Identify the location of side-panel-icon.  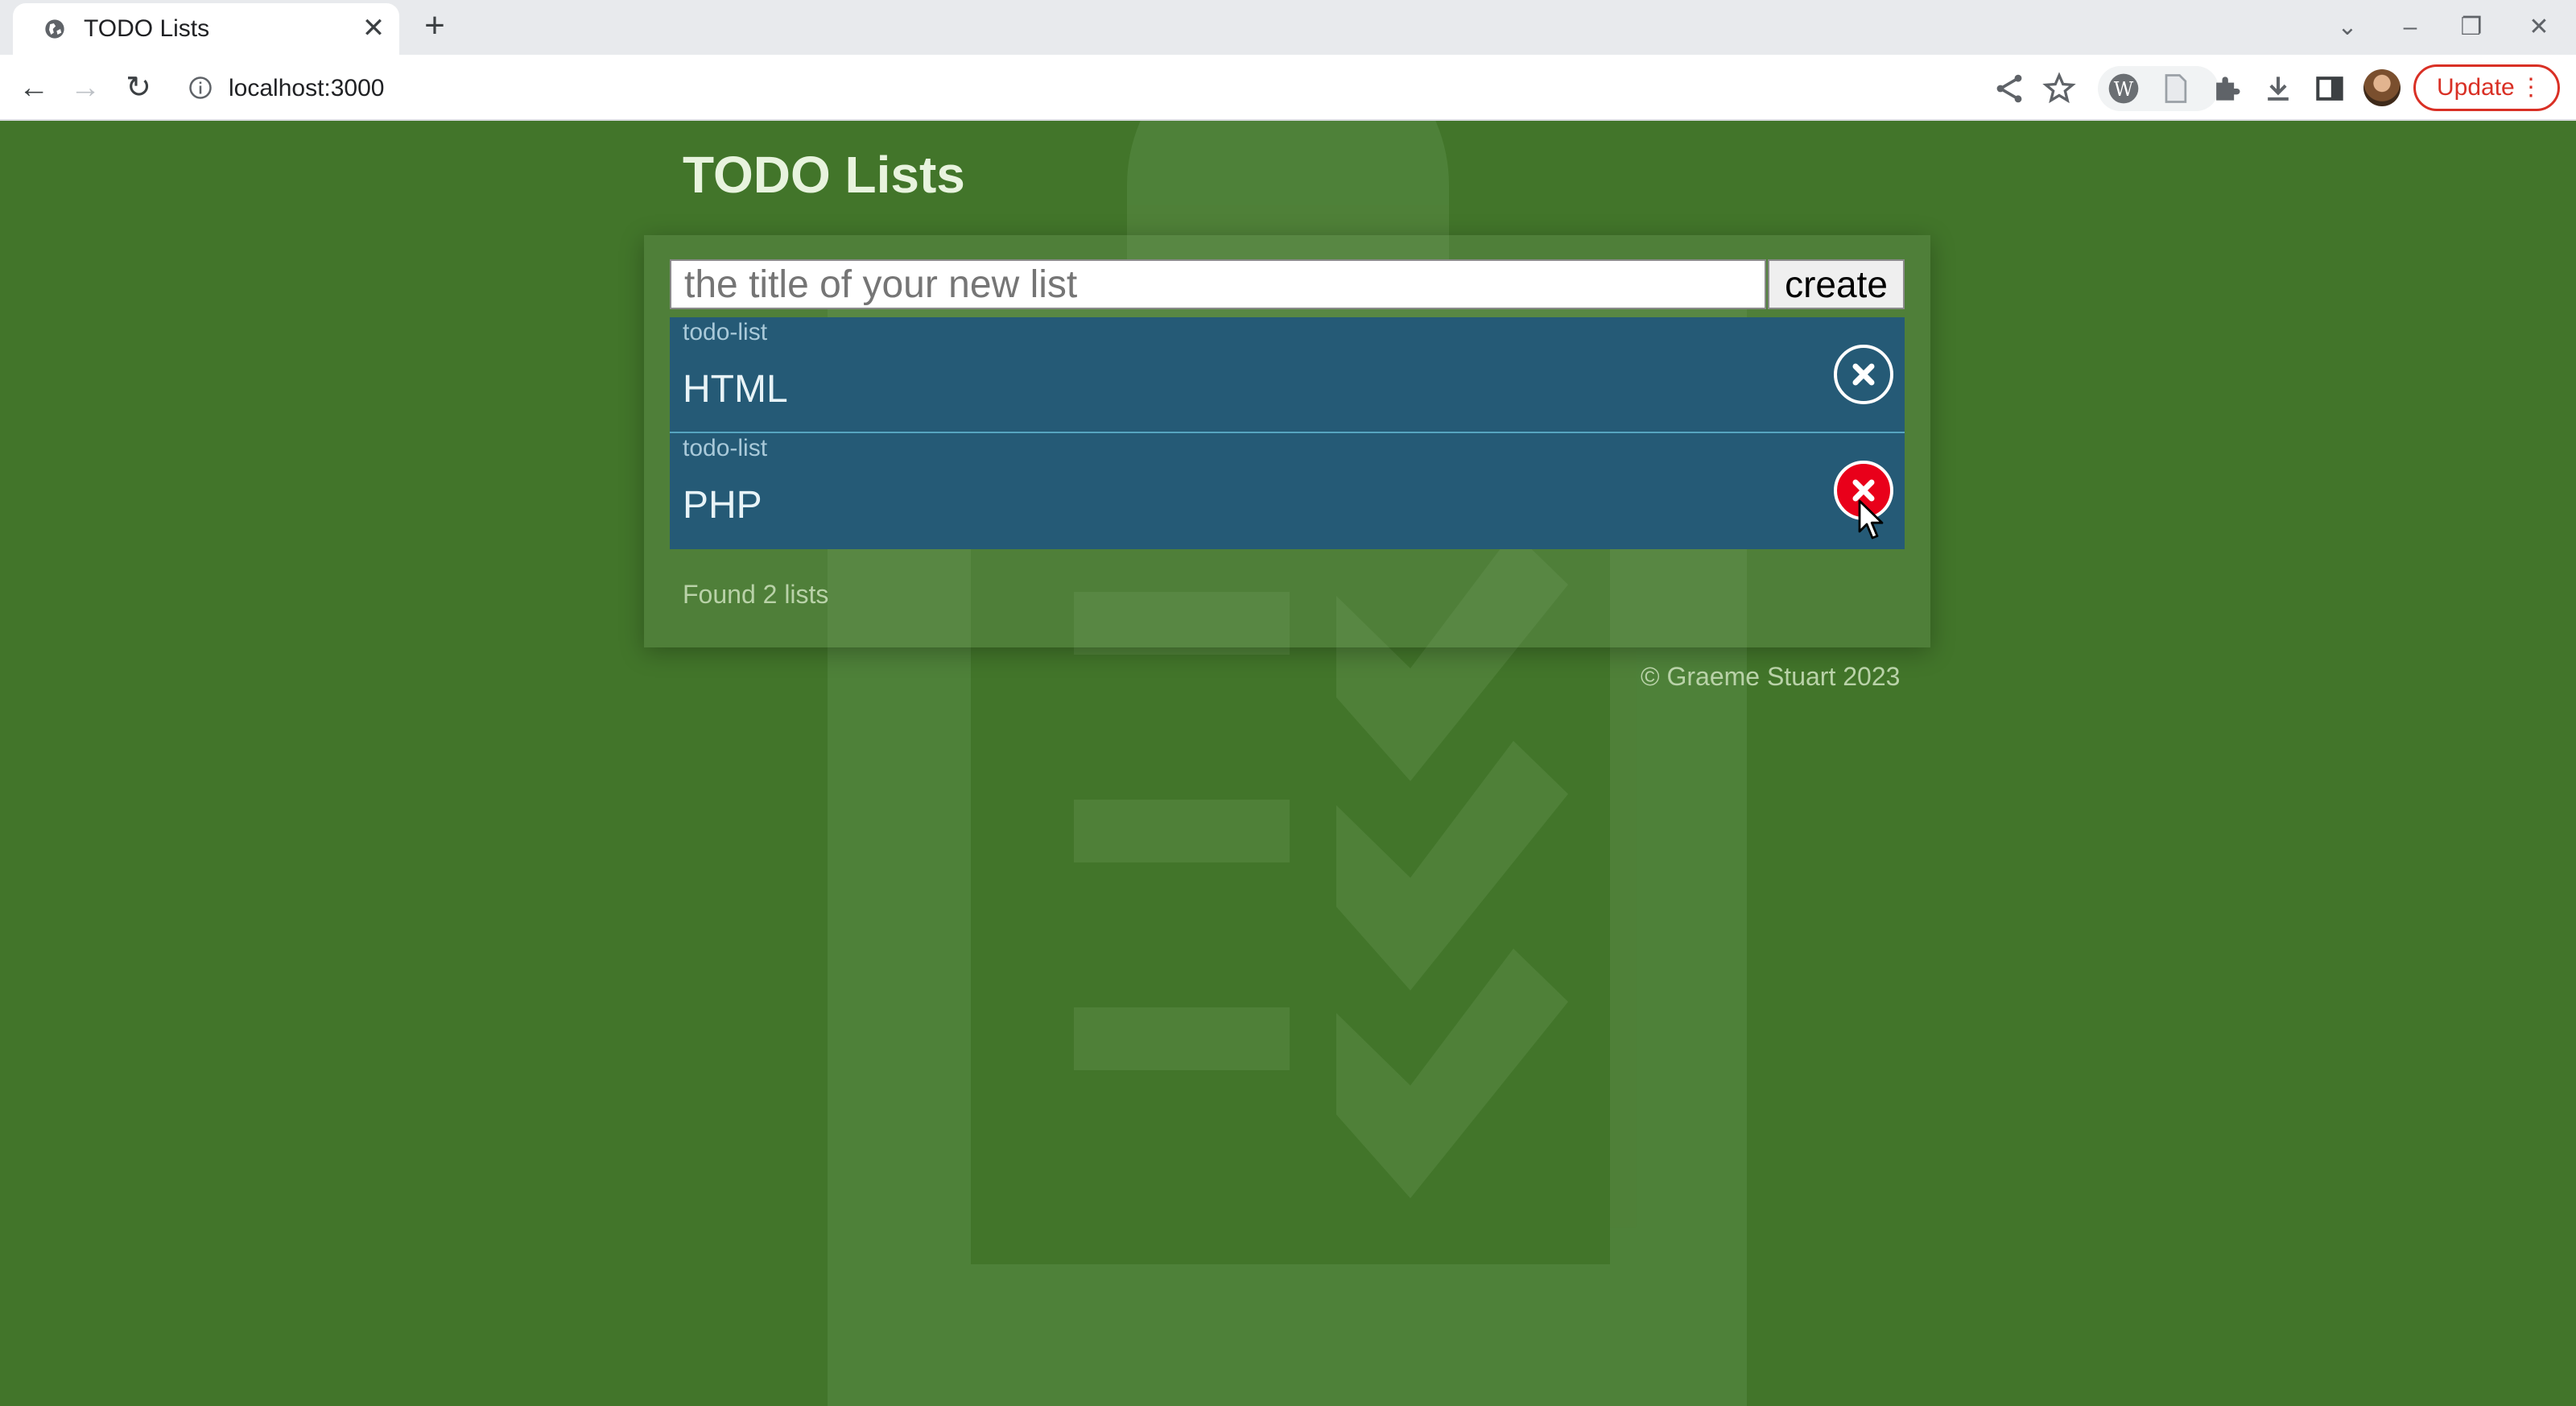
(2329, 88).